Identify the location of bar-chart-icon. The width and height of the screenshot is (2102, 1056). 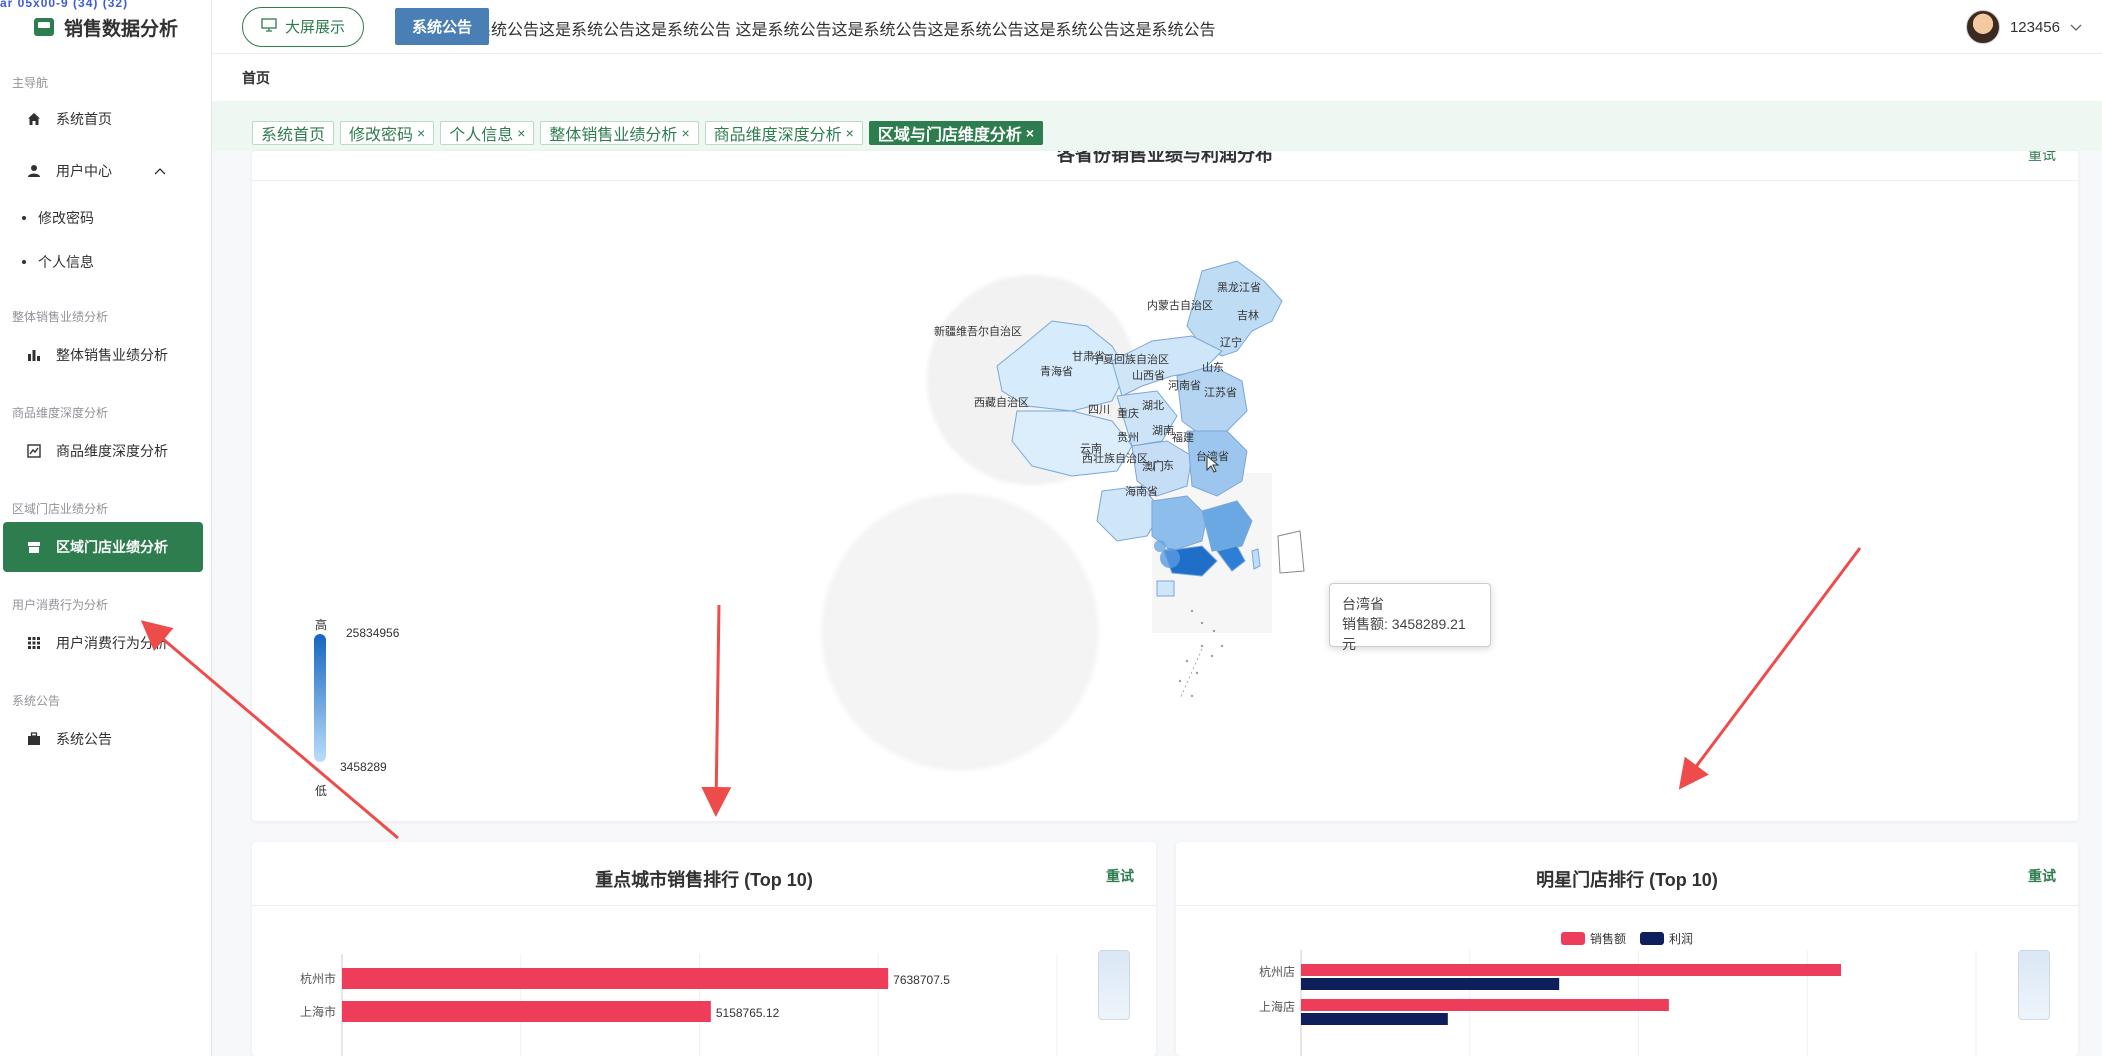
(34, 355).